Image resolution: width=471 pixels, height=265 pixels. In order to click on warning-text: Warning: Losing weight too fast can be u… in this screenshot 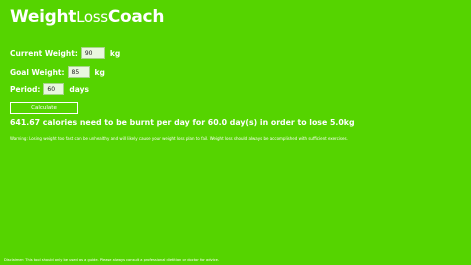, I will do `click(179, 138)`.